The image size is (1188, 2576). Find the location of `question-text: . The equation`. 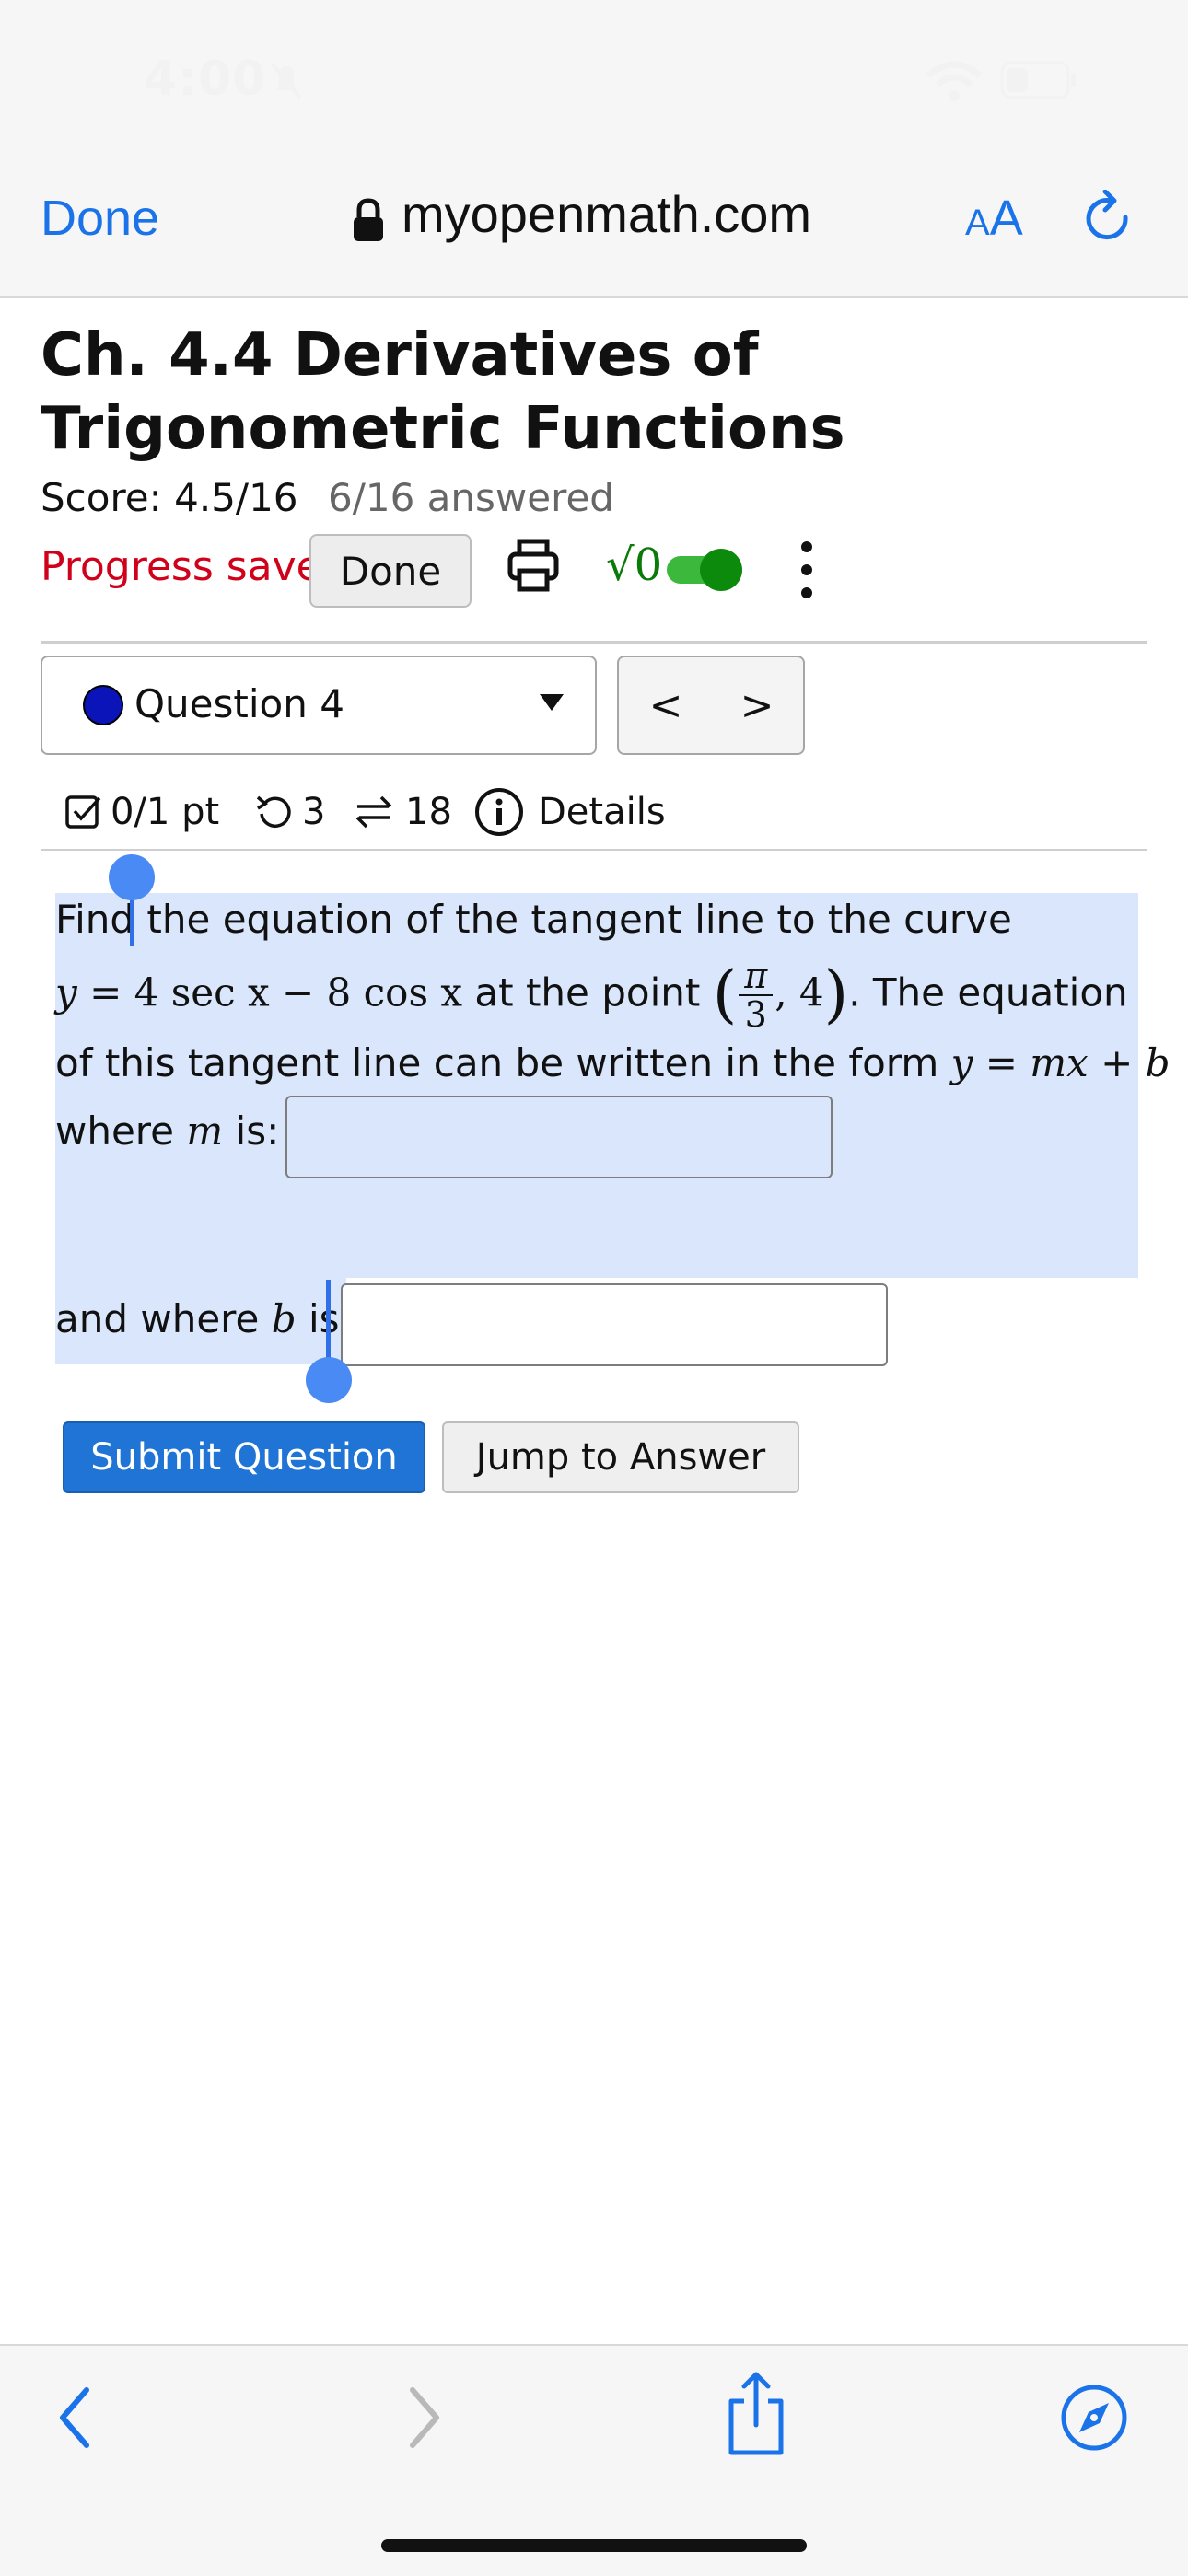

question-text: . The equation is located at coordinates (988, 992).